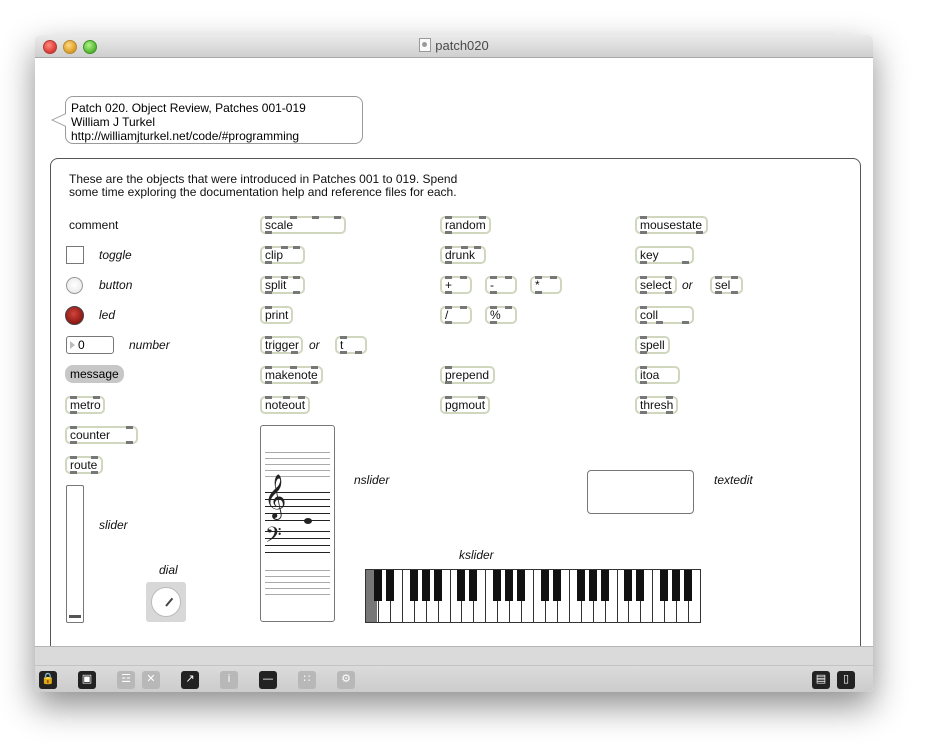 The height and width of the screenshot is (743, 927). Describe the element at coordinates (285, 405) in the screenshot. I see `noteout-object: noteout` at that location.